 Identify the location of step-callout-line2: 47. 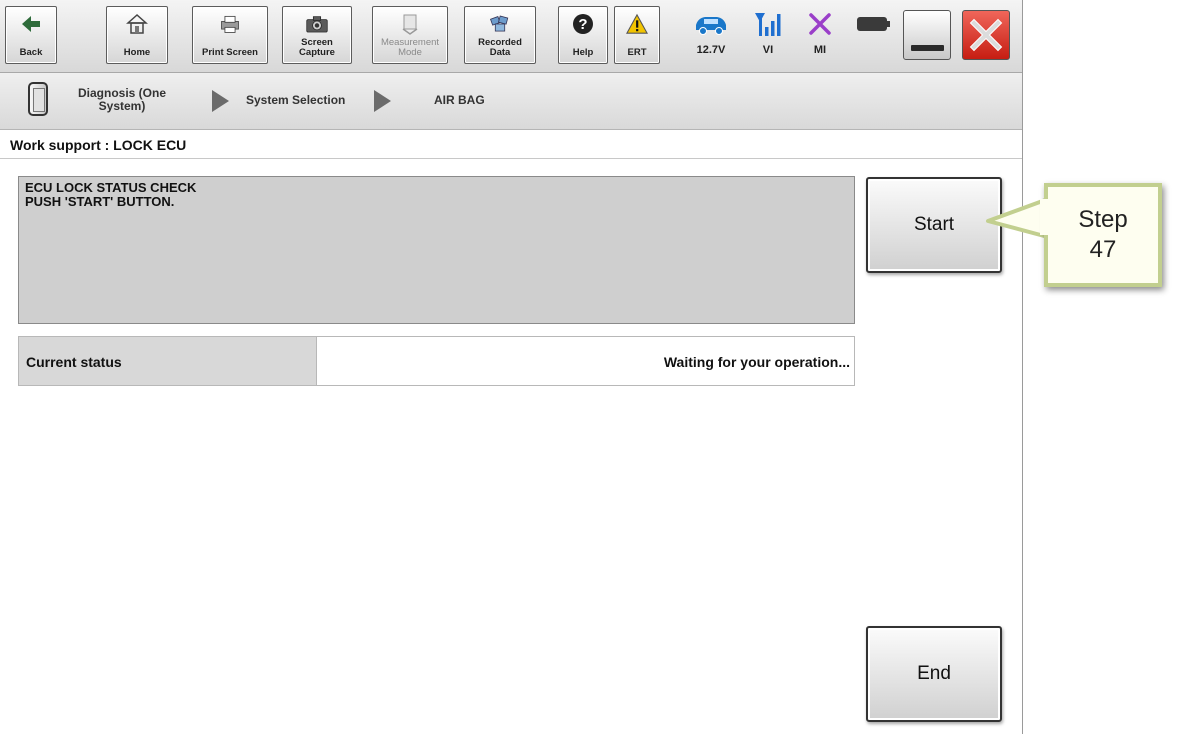
(1103, 249).